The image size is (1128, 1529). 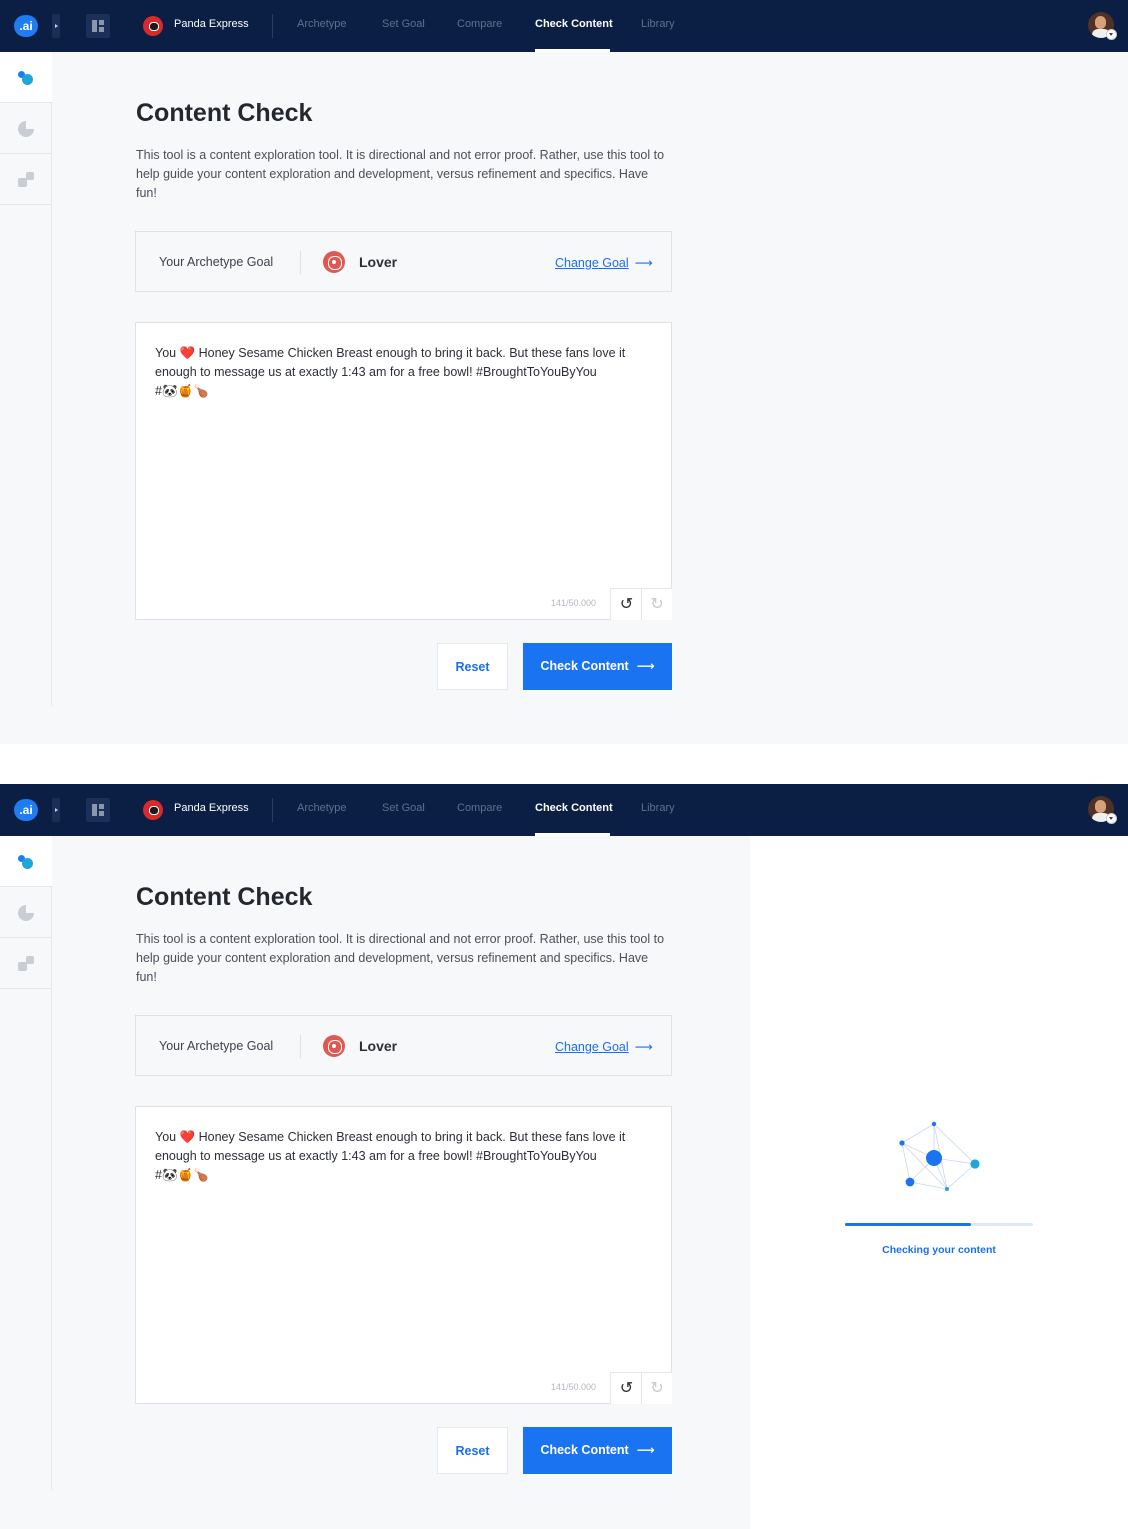 What do you see at coordinates (939, 1250) in the screenshot?
I see `loading-status-text: Checking your content` at bounding box center [939, 1250].